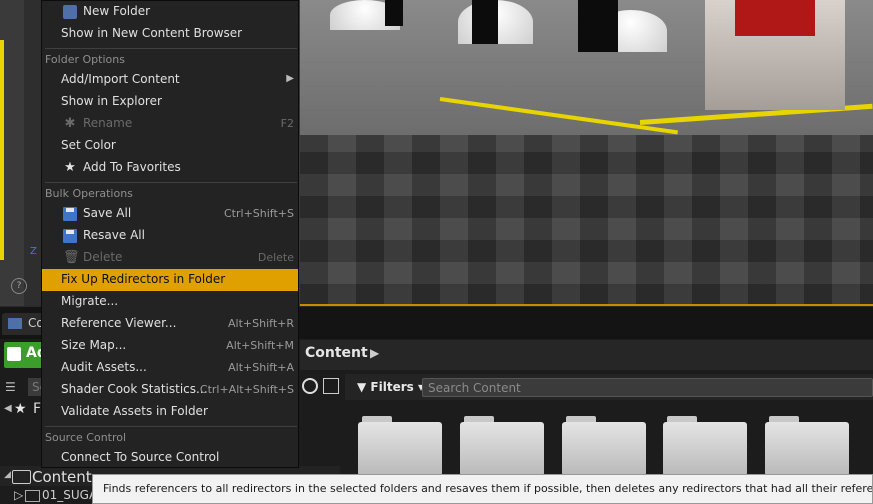 This screenshot has height=504, width=873. Describe the element at coordinates (120, 79) in the screenshot. I see `menu-item-label: Add/Import Content` at that location.